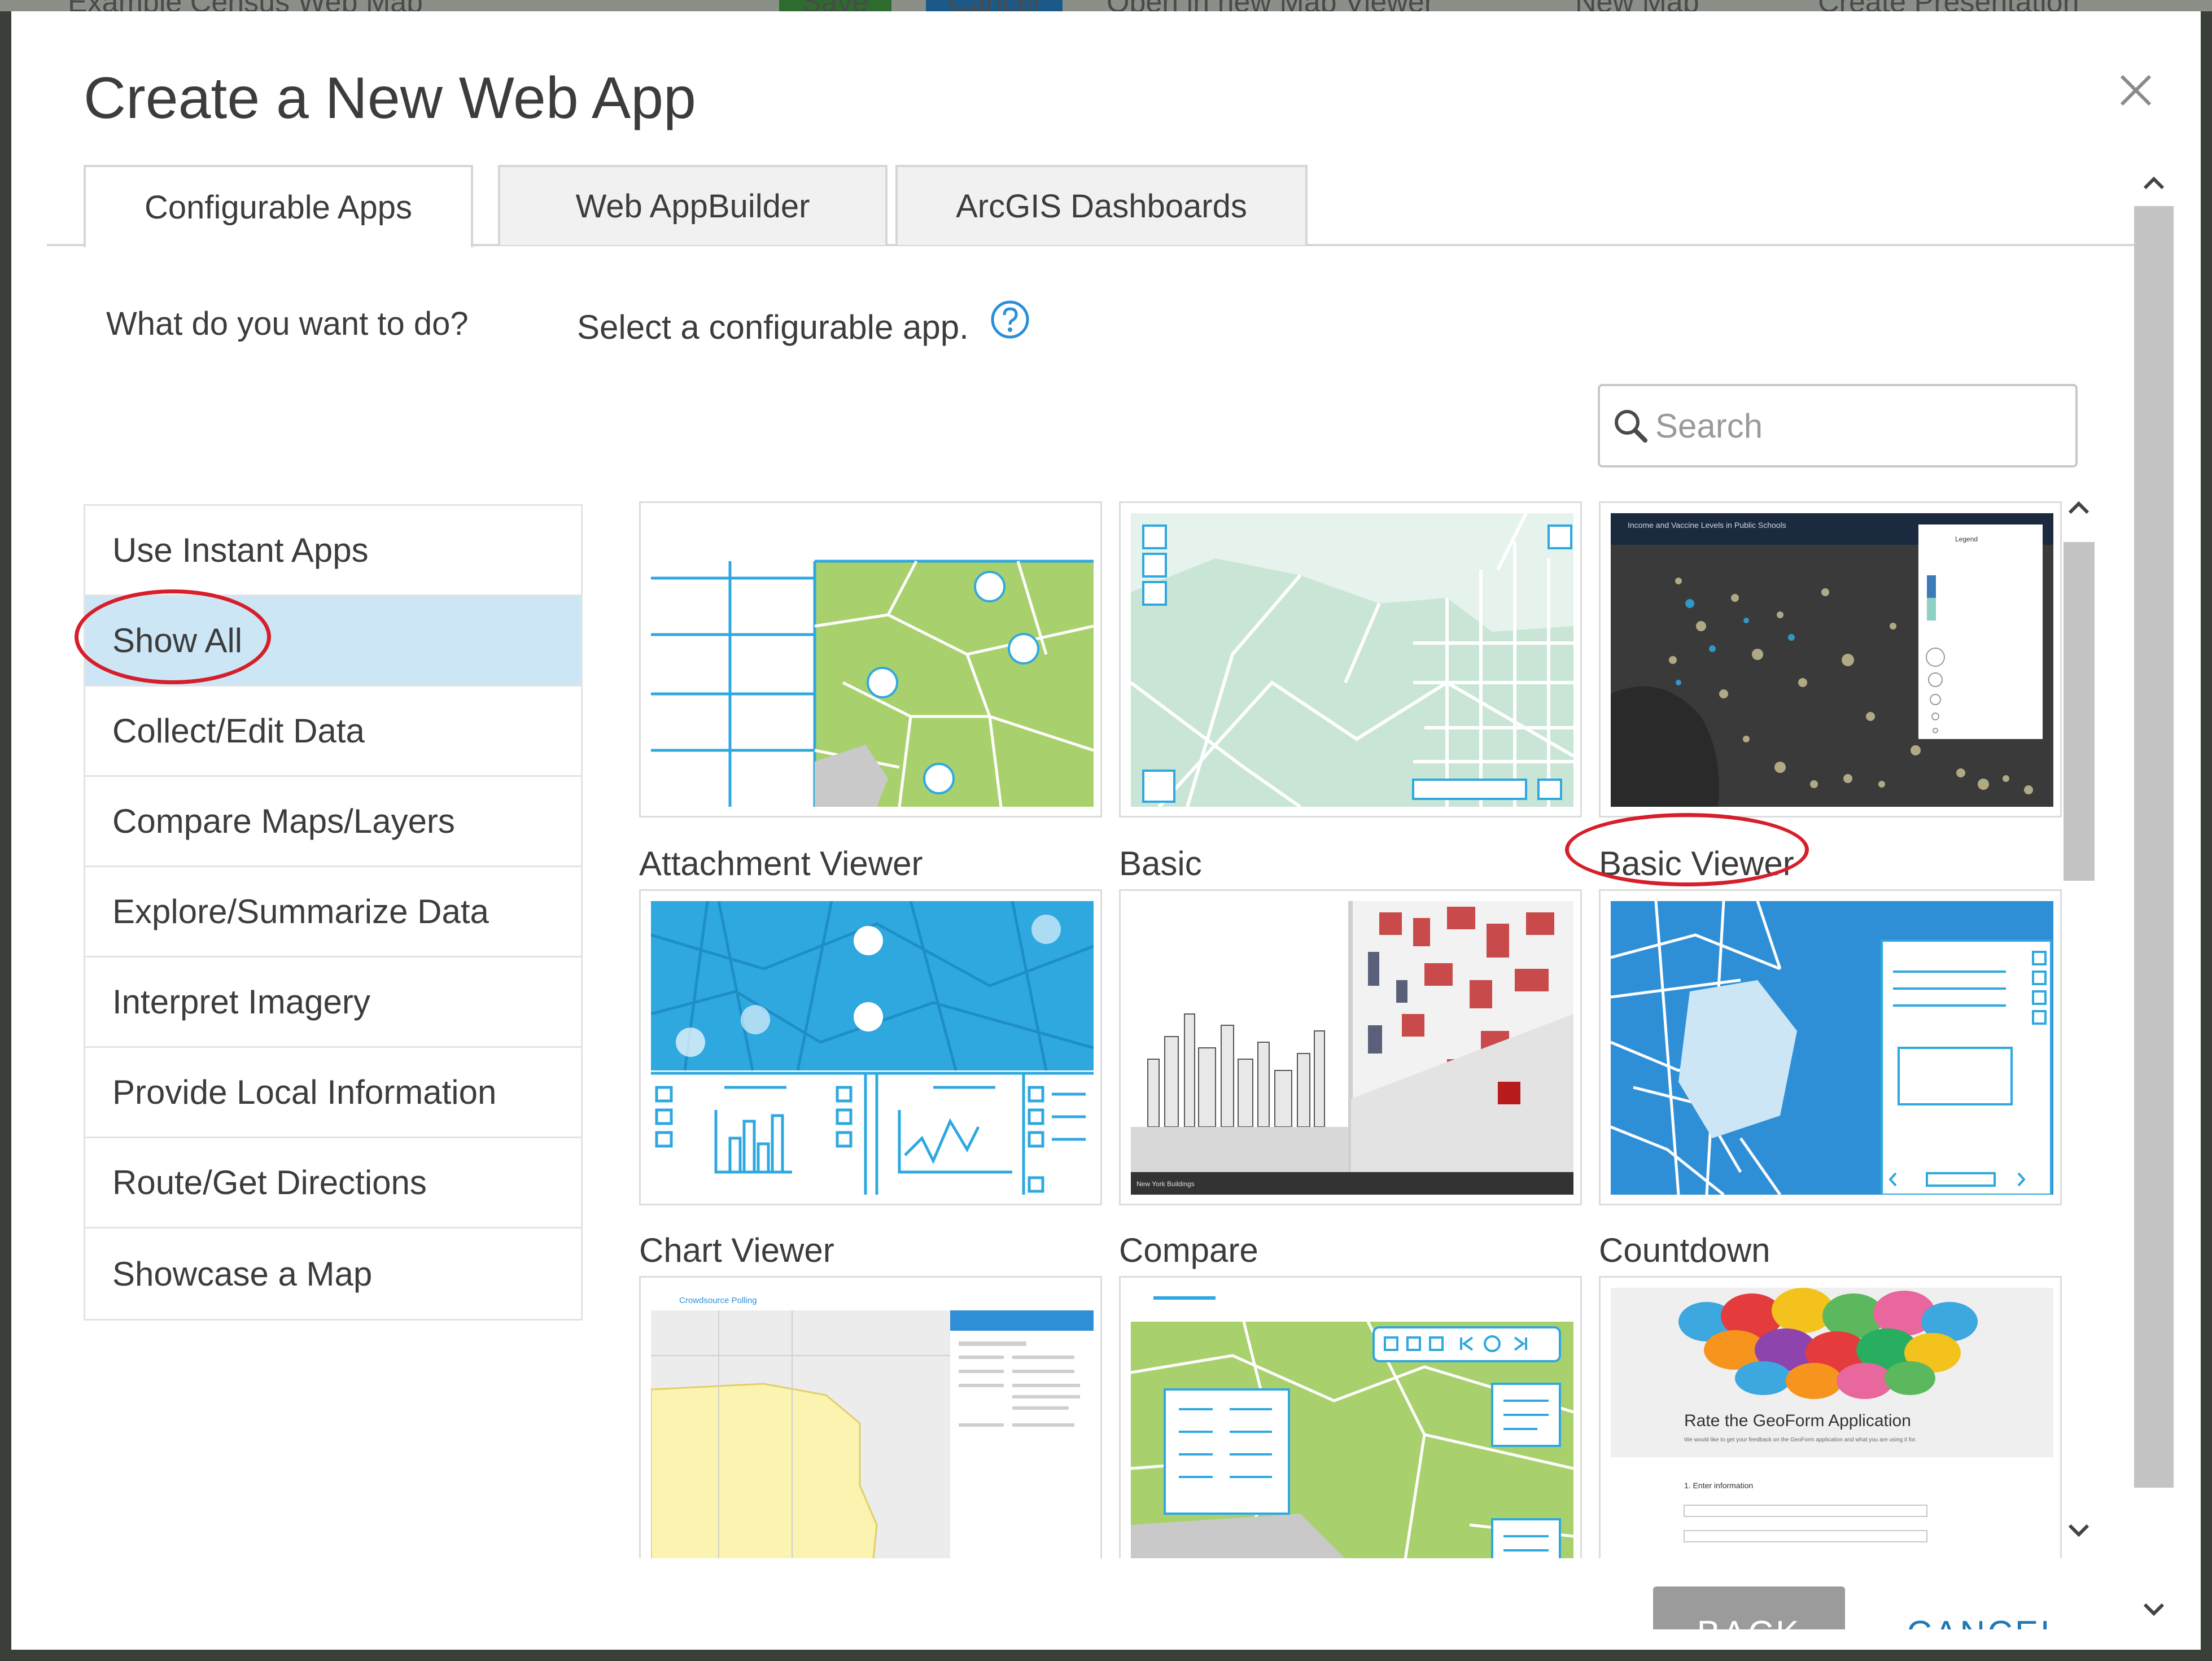  I want to click on dialog-scrollbar-thumb, so click(2154, 847).